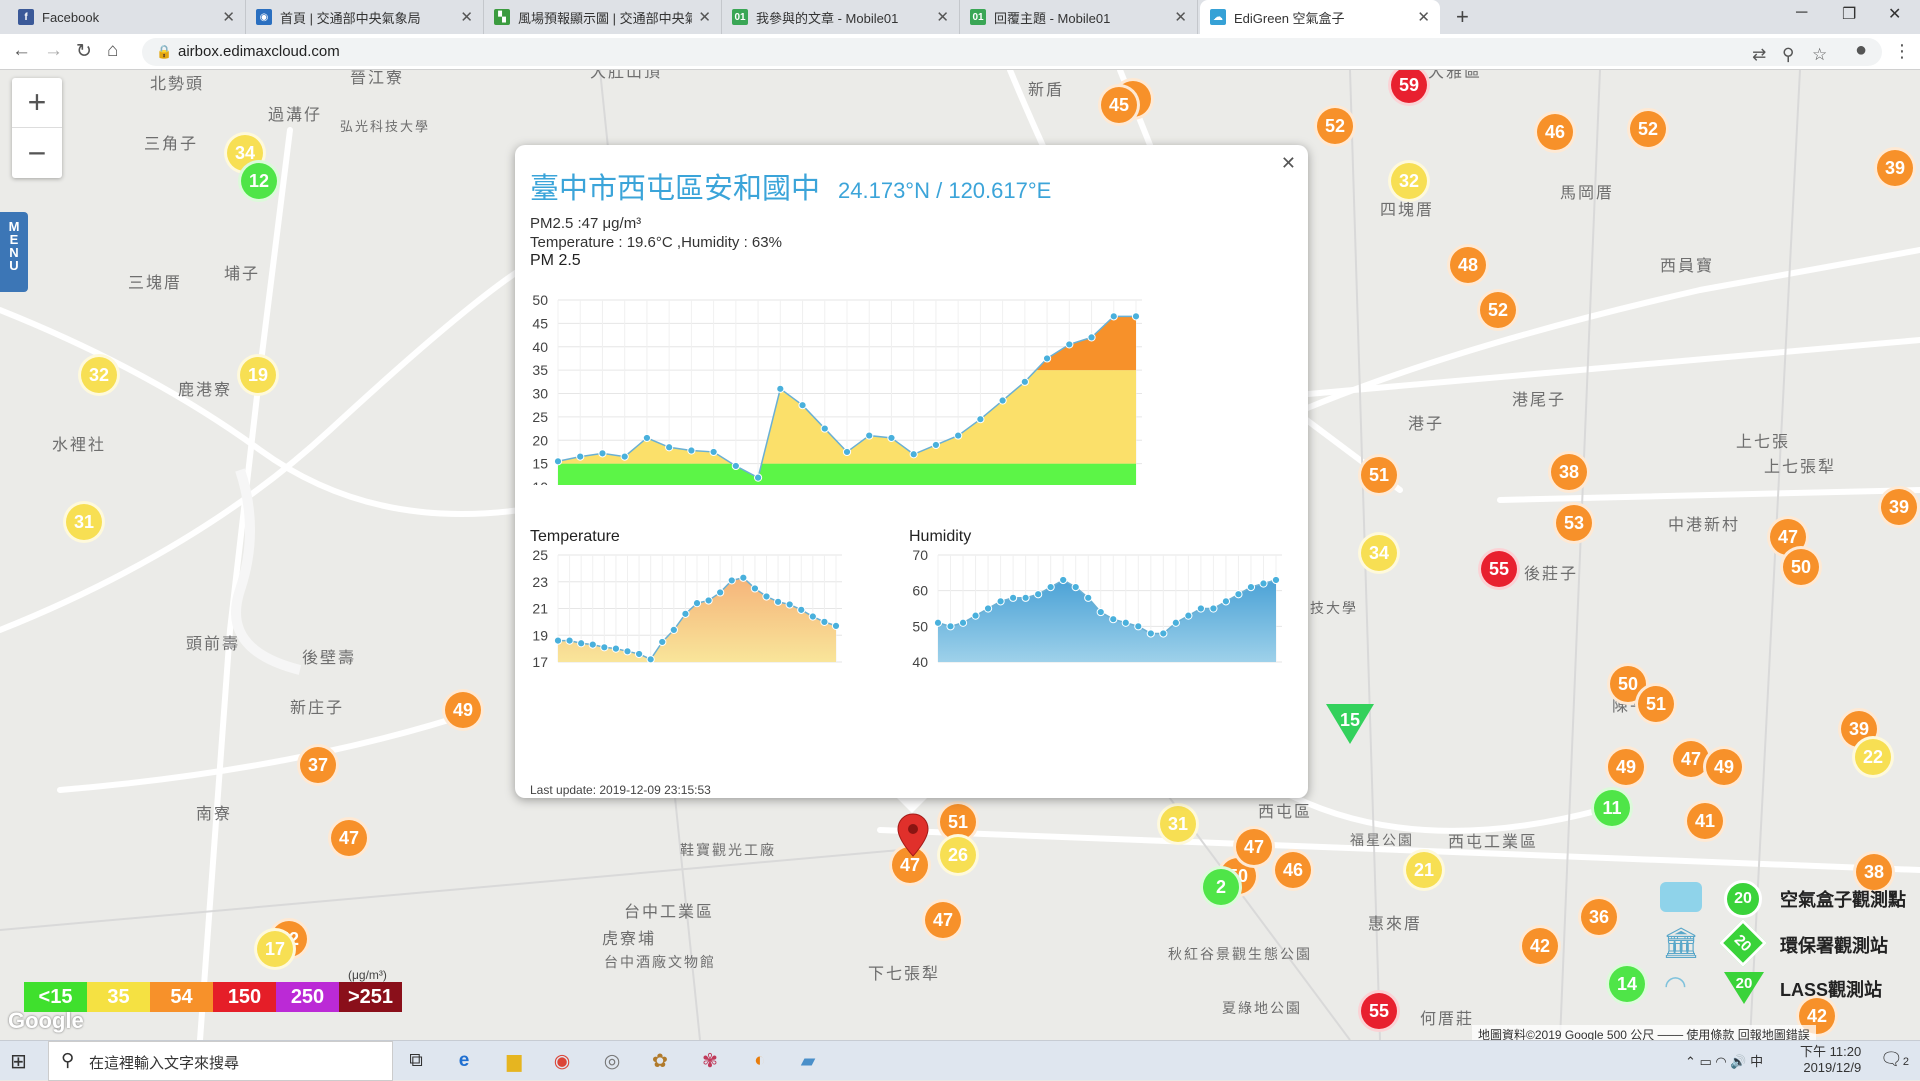 This screenshot has width=1920, height=1081. Describe the element at coordinates (14, 252) in the screenshot. I see `menu-button: MENU` at that location.